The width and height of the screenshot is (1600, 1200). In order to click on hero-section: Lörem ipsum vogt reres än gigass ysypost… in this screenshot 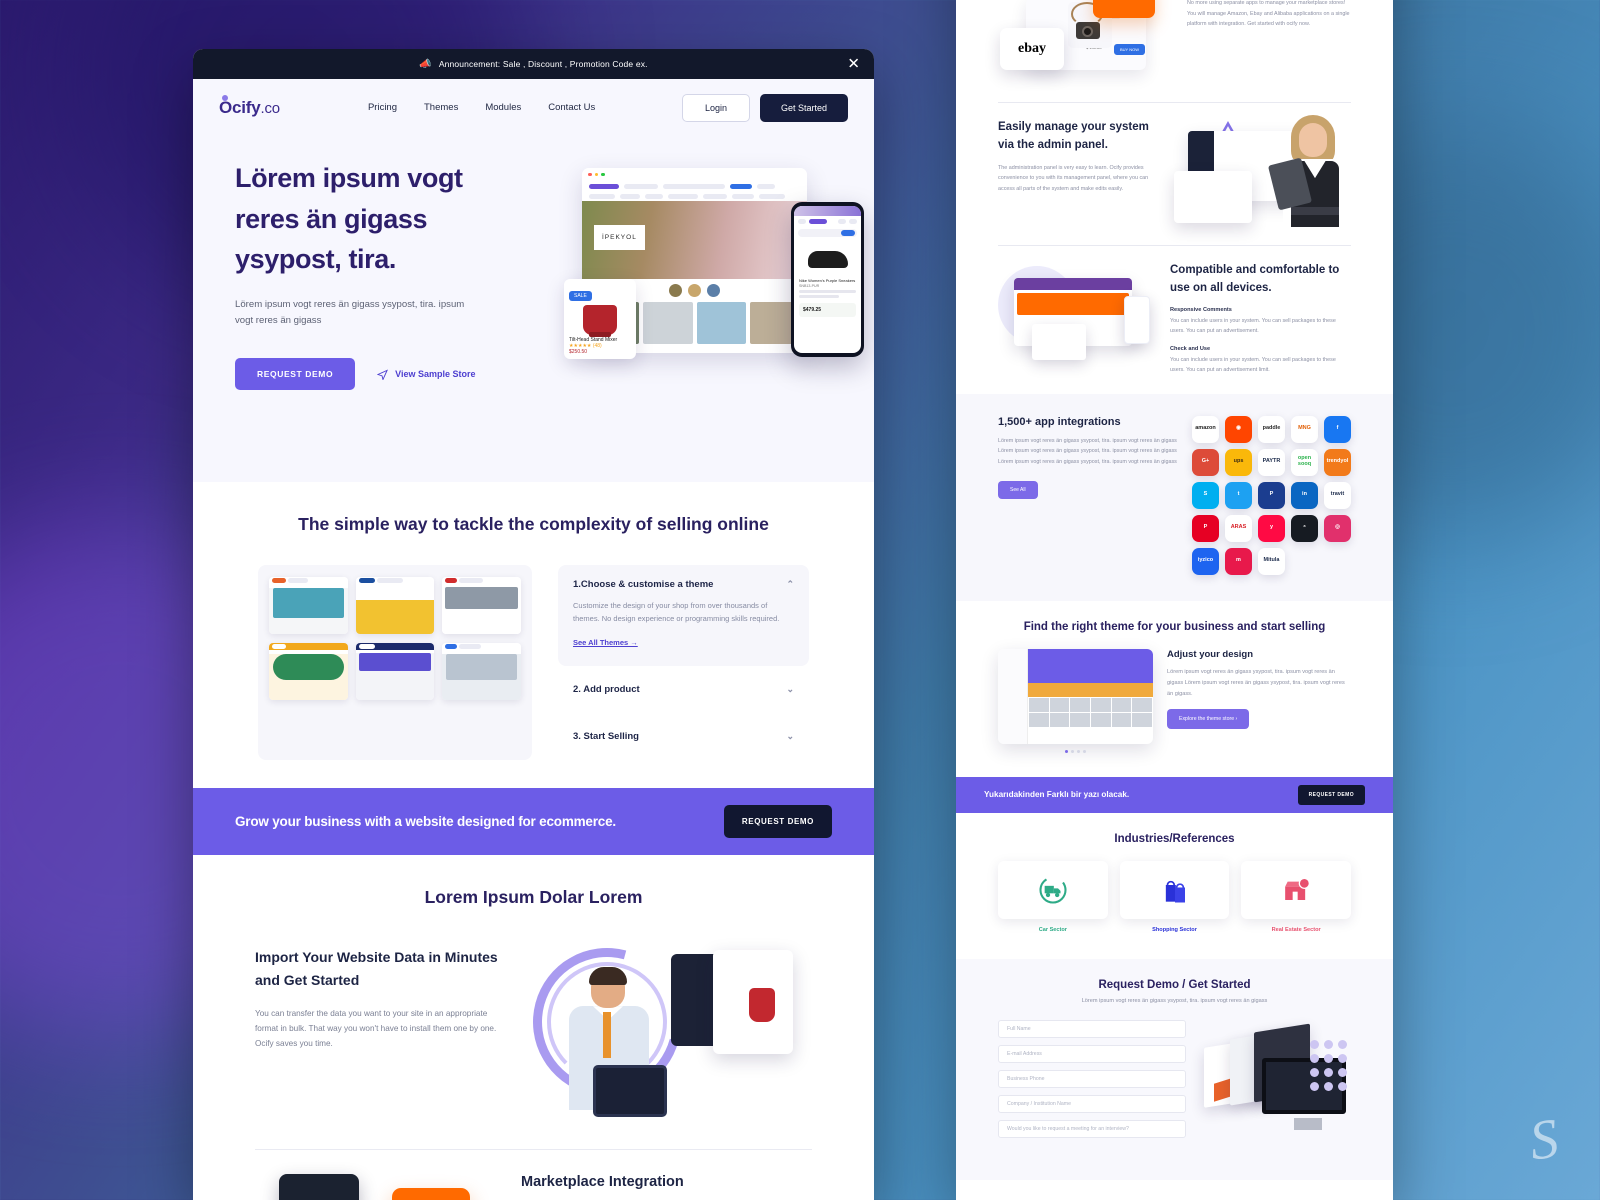, I will do `click(533, 309)`.